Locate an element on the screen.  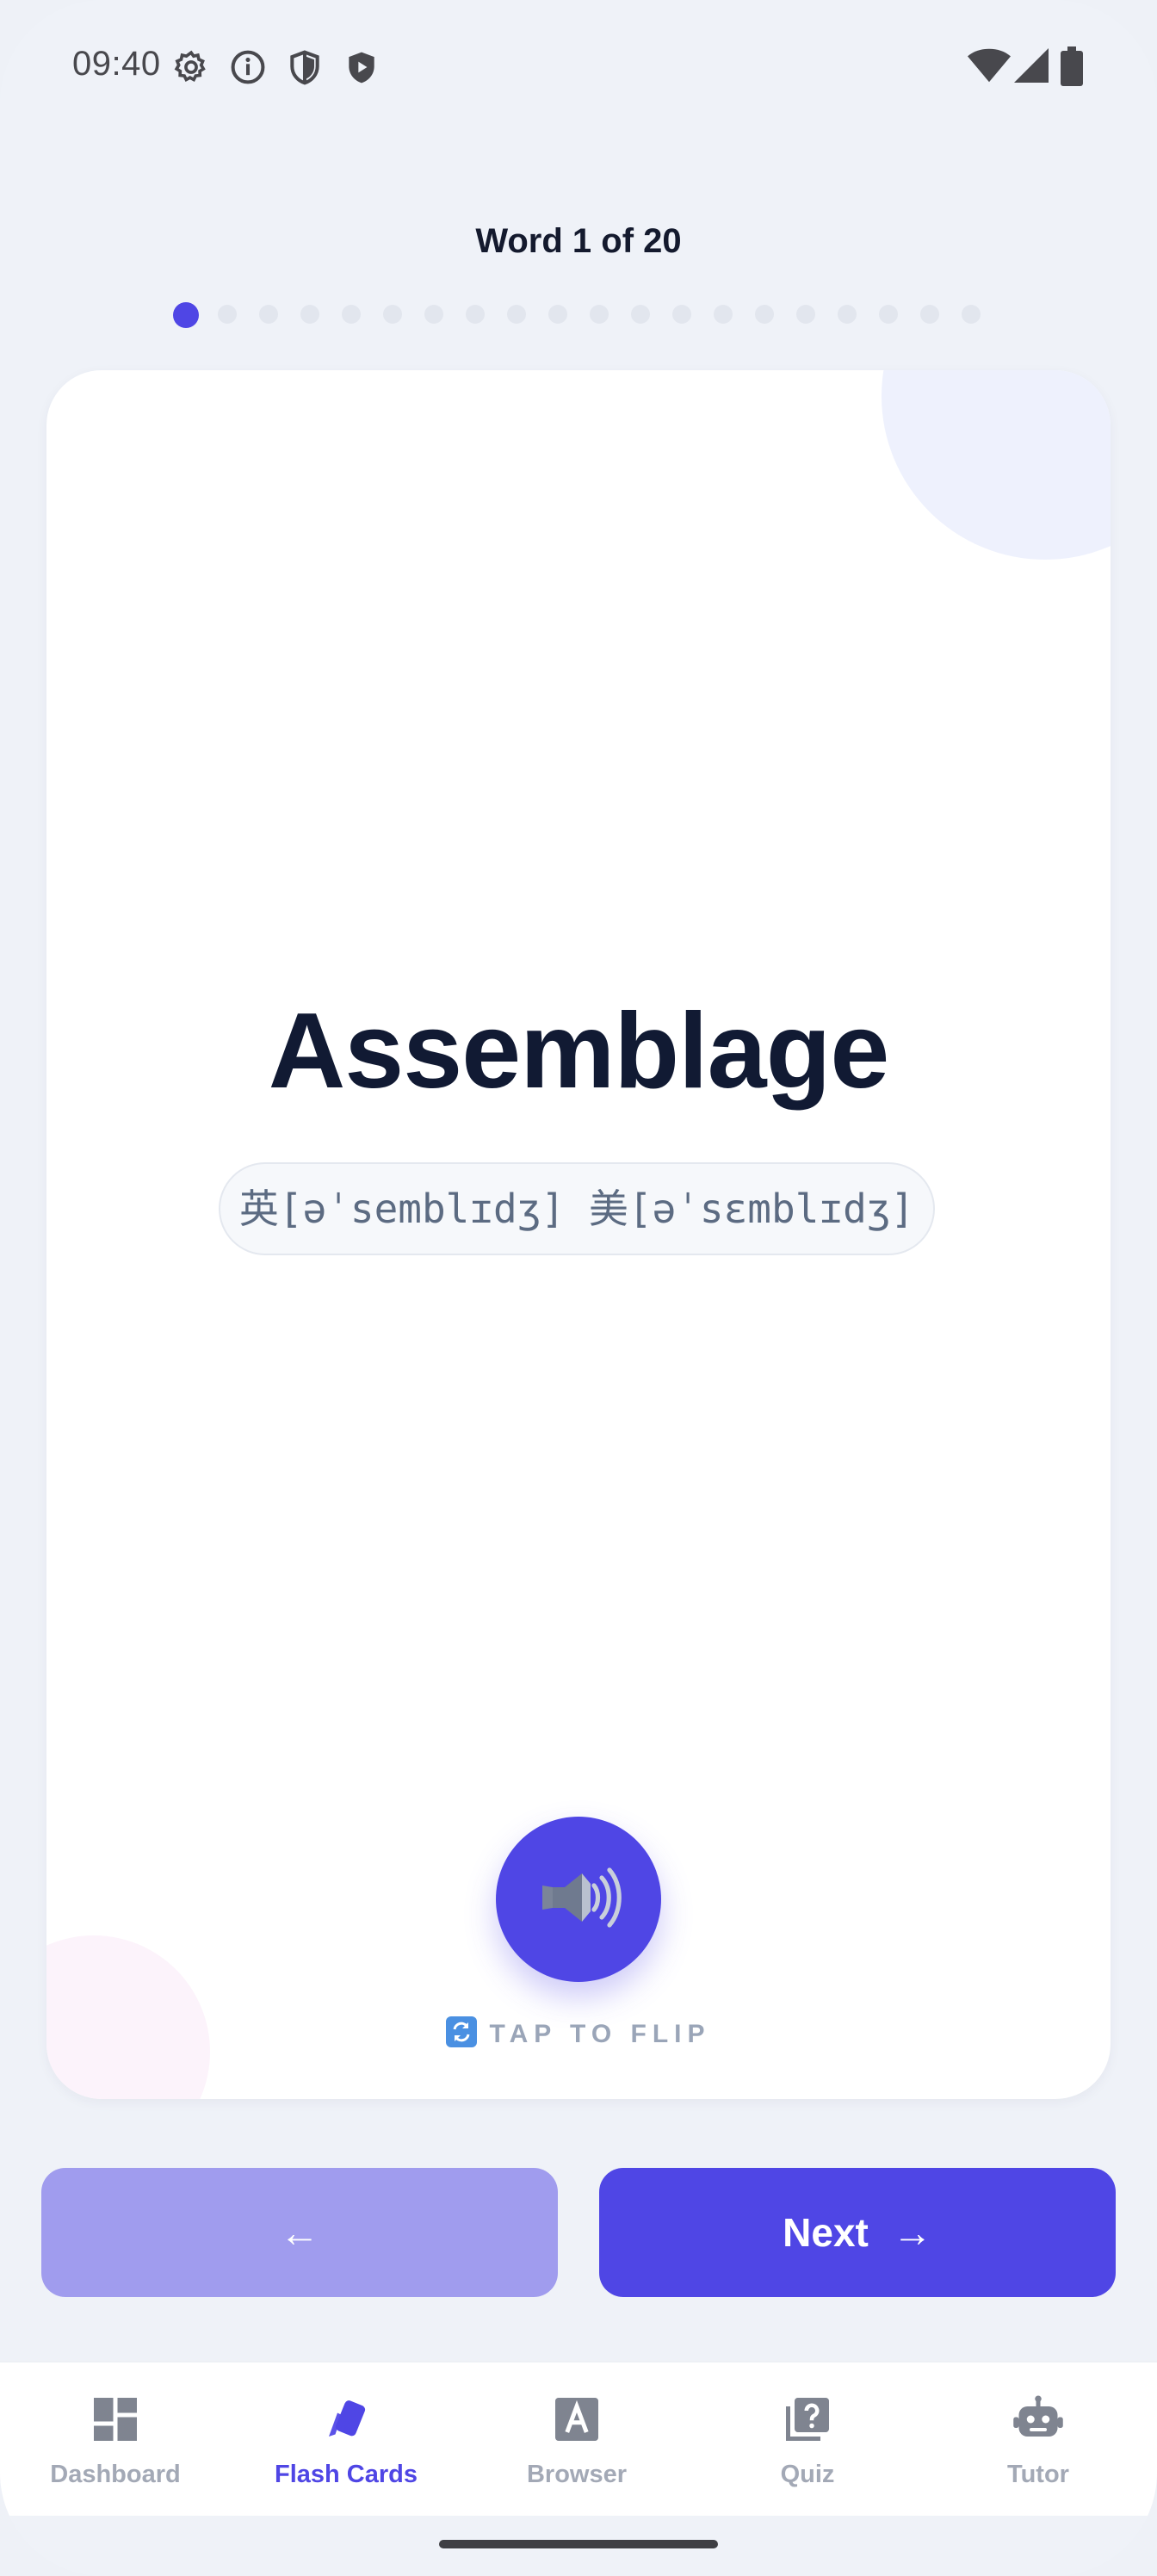
play-shield-icon is located at coordinates (362, 67).